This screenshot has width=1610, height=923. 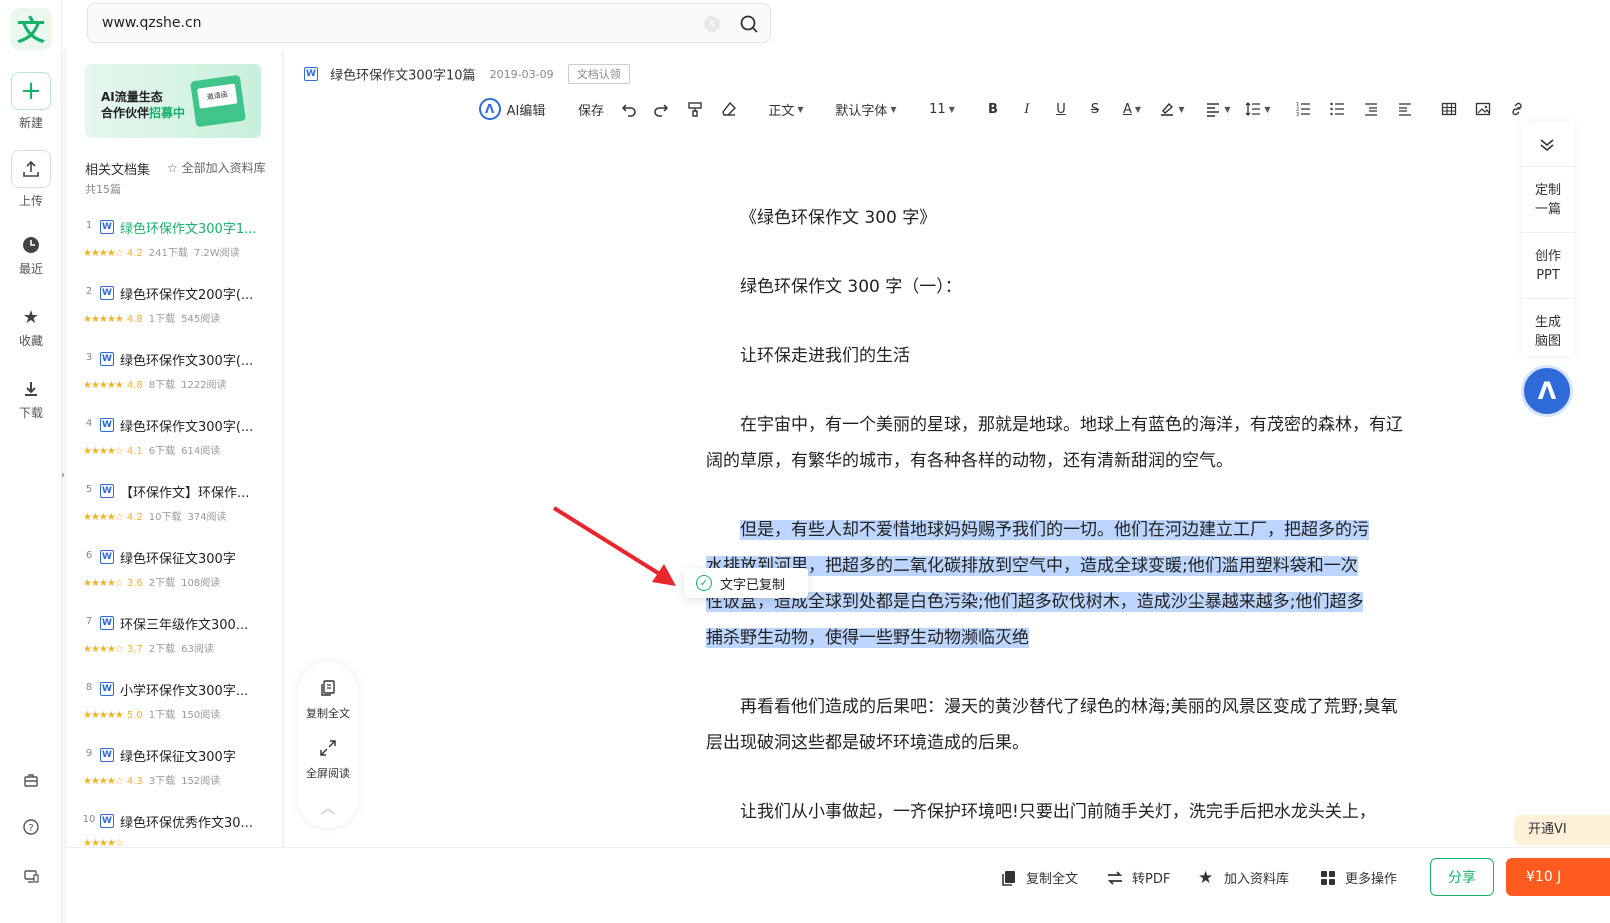 I want to click on plus-icon: +, so click(x=31, y=91).